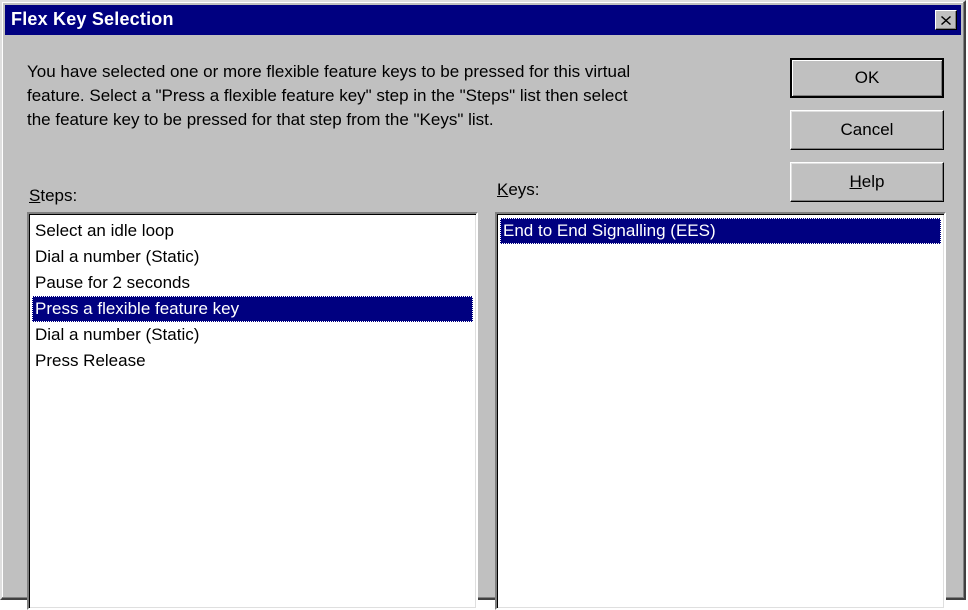 This screenshot has height=610, width=968. I want to click on help-button: Help, so click(867, 182).